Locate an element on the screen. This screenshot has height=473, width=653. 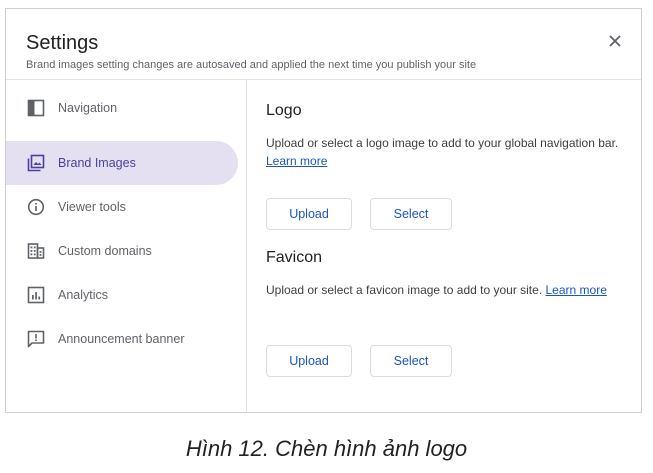
bar-chart-icon is located at coordinates (36, 295).